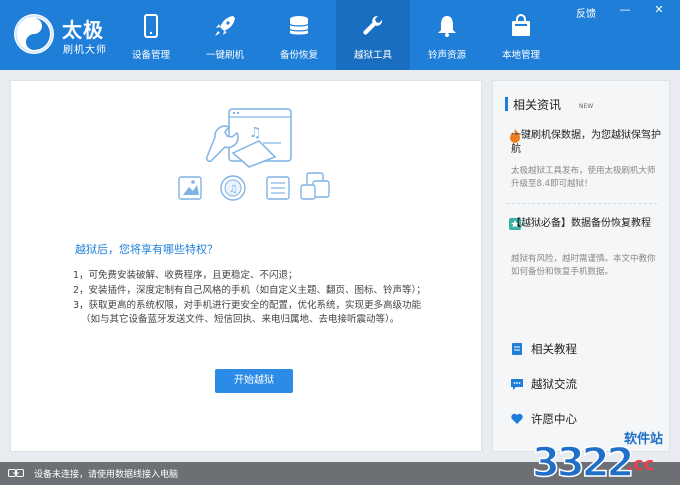  Describe the element at coordinates (254, 154) in the screenshot. I see `jailbreak-illustration: ♫ ♫` at that location.